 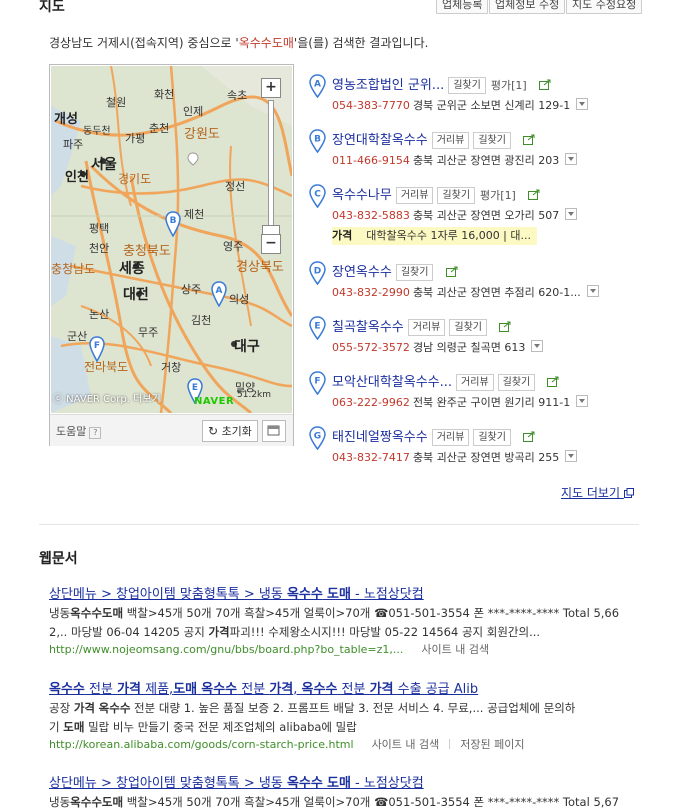 I want to click on result-name-link: 칠곡찰옥수수, so click(x=368, y=327).